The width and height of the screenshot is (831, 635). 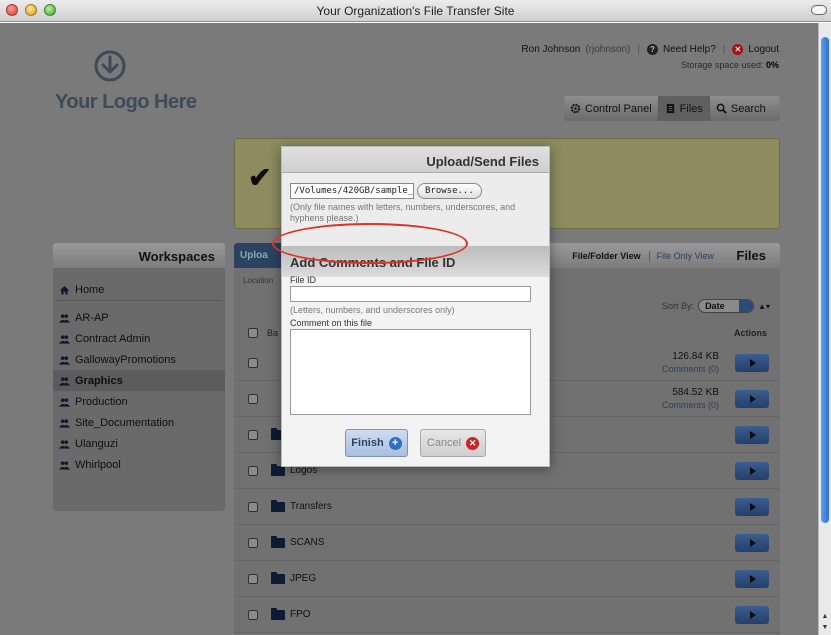 I want to click on sort-value: Date, so click(x=715, y=306).